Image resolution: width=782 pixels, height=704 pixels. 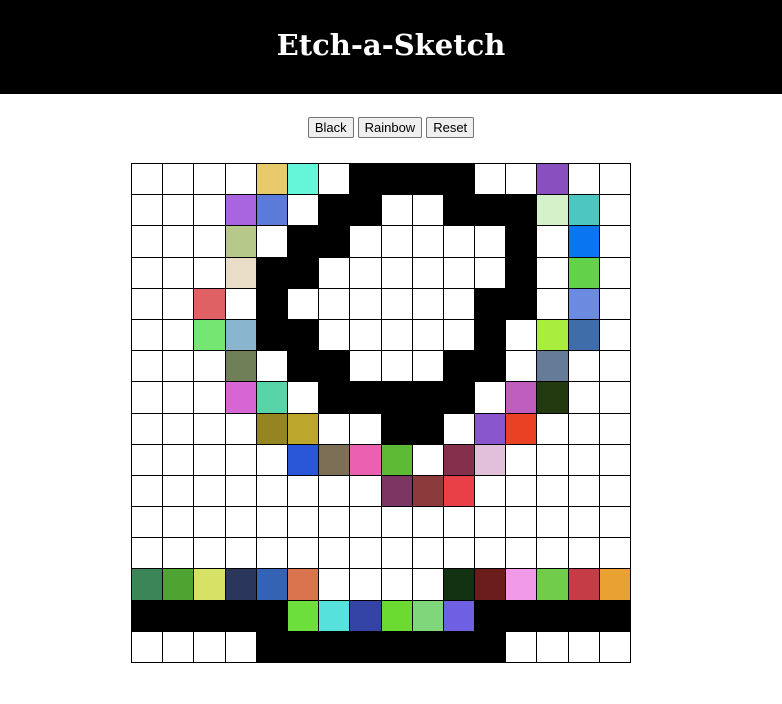 What do you see at coordinates (450, 127) in the screenshot?
I see `reset-button: Reset` at bounding box center [450, 127].